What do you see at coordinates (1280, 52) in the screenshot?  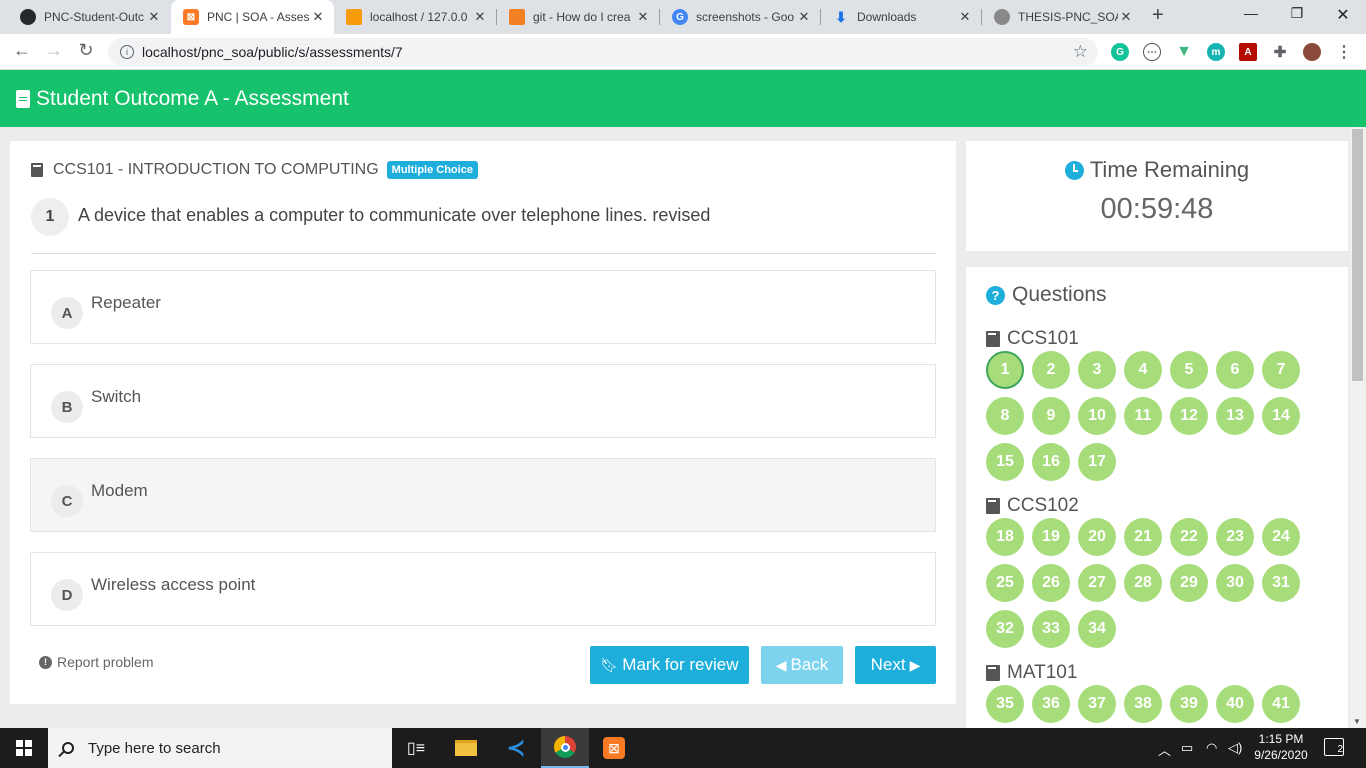 I see `puzzle-icon: ✚` at bounding box center [1280, 52].